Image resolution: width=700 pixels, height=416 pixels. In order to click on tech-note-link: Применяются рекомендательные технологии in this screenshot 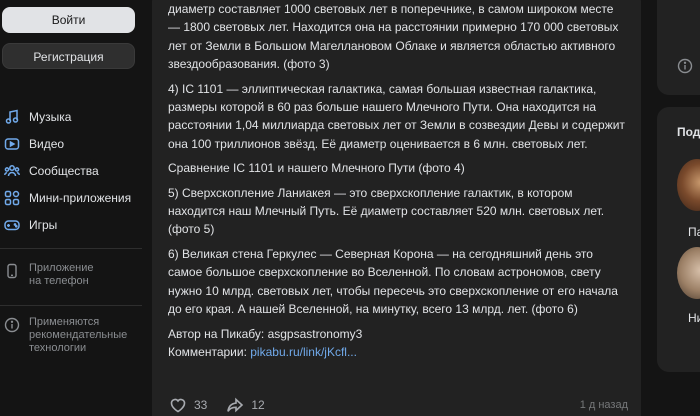, I will do `click(65, 335)`.